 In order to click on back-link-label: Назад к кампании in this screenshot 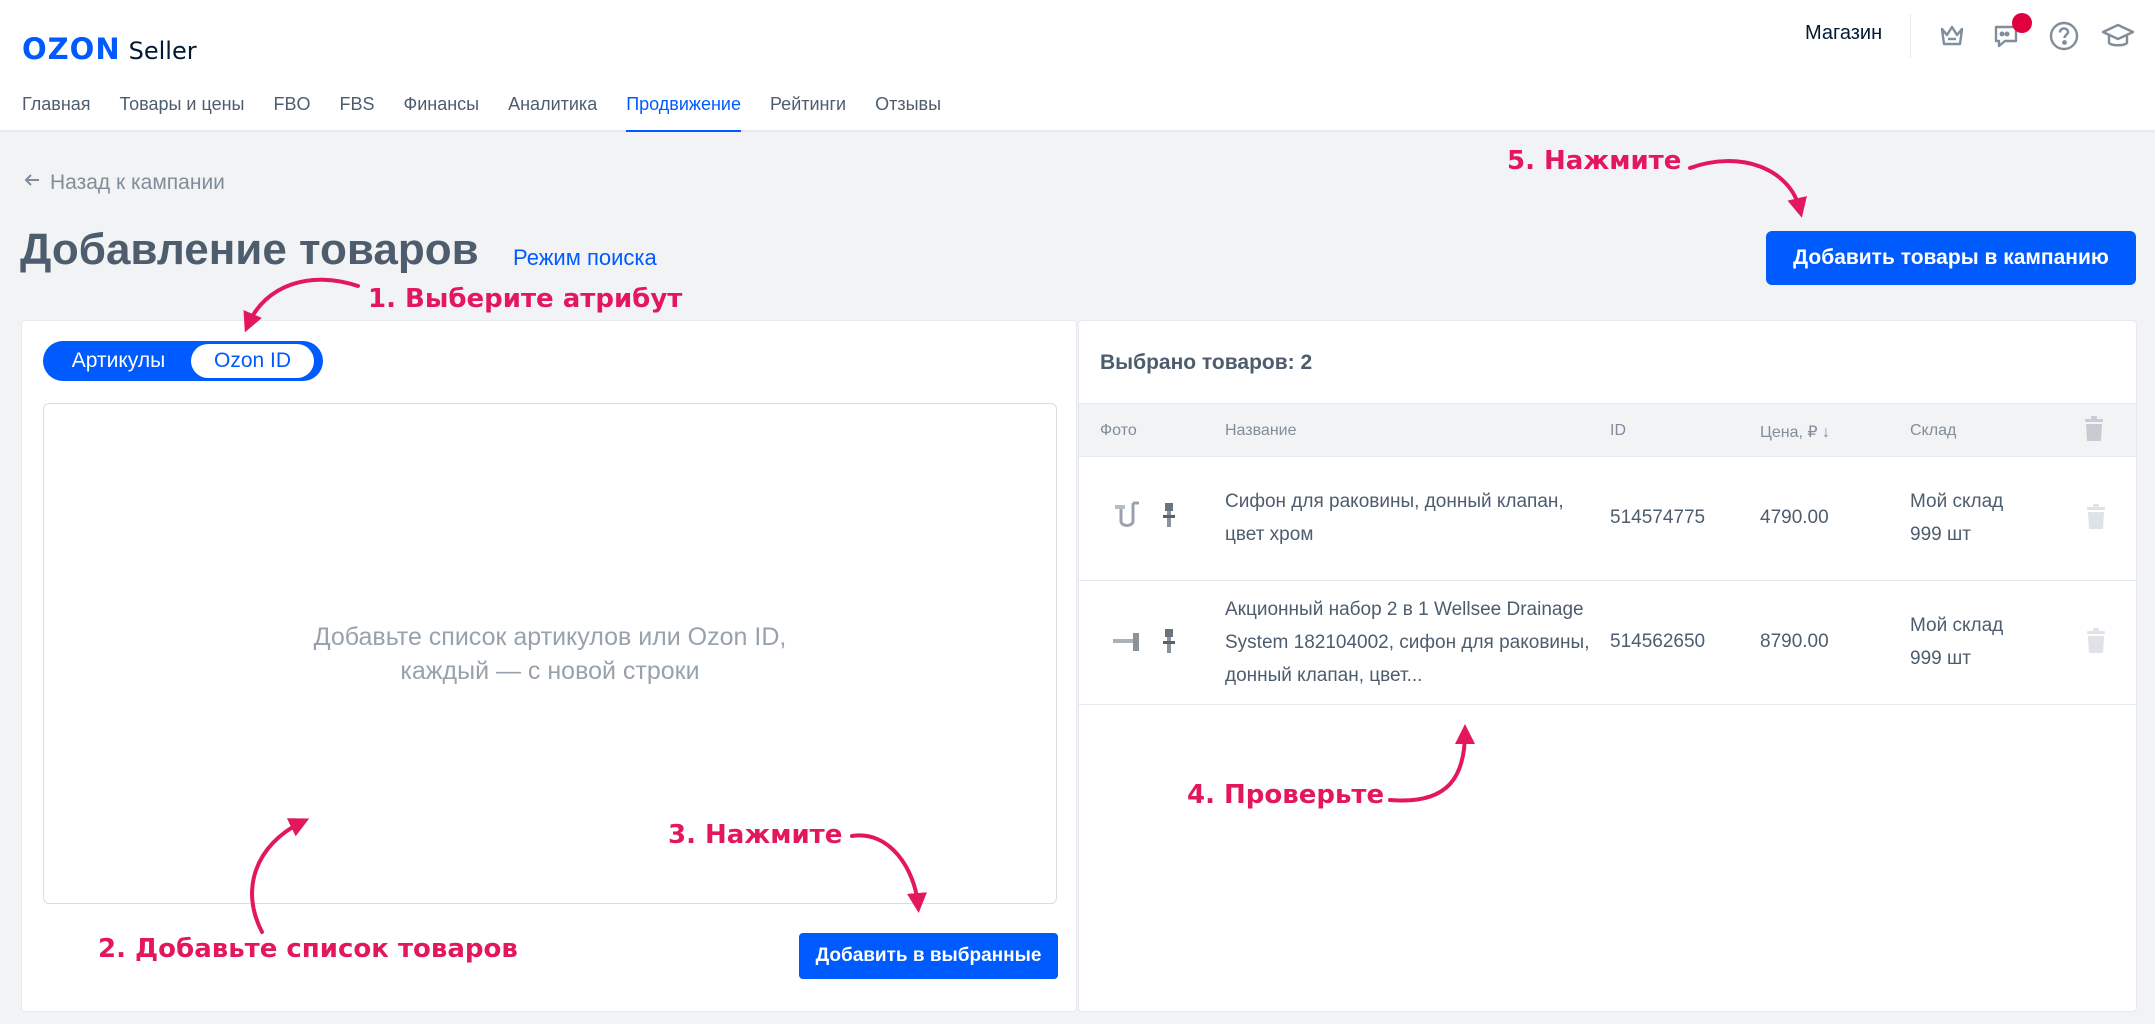, I will do `click(137, 182)`.